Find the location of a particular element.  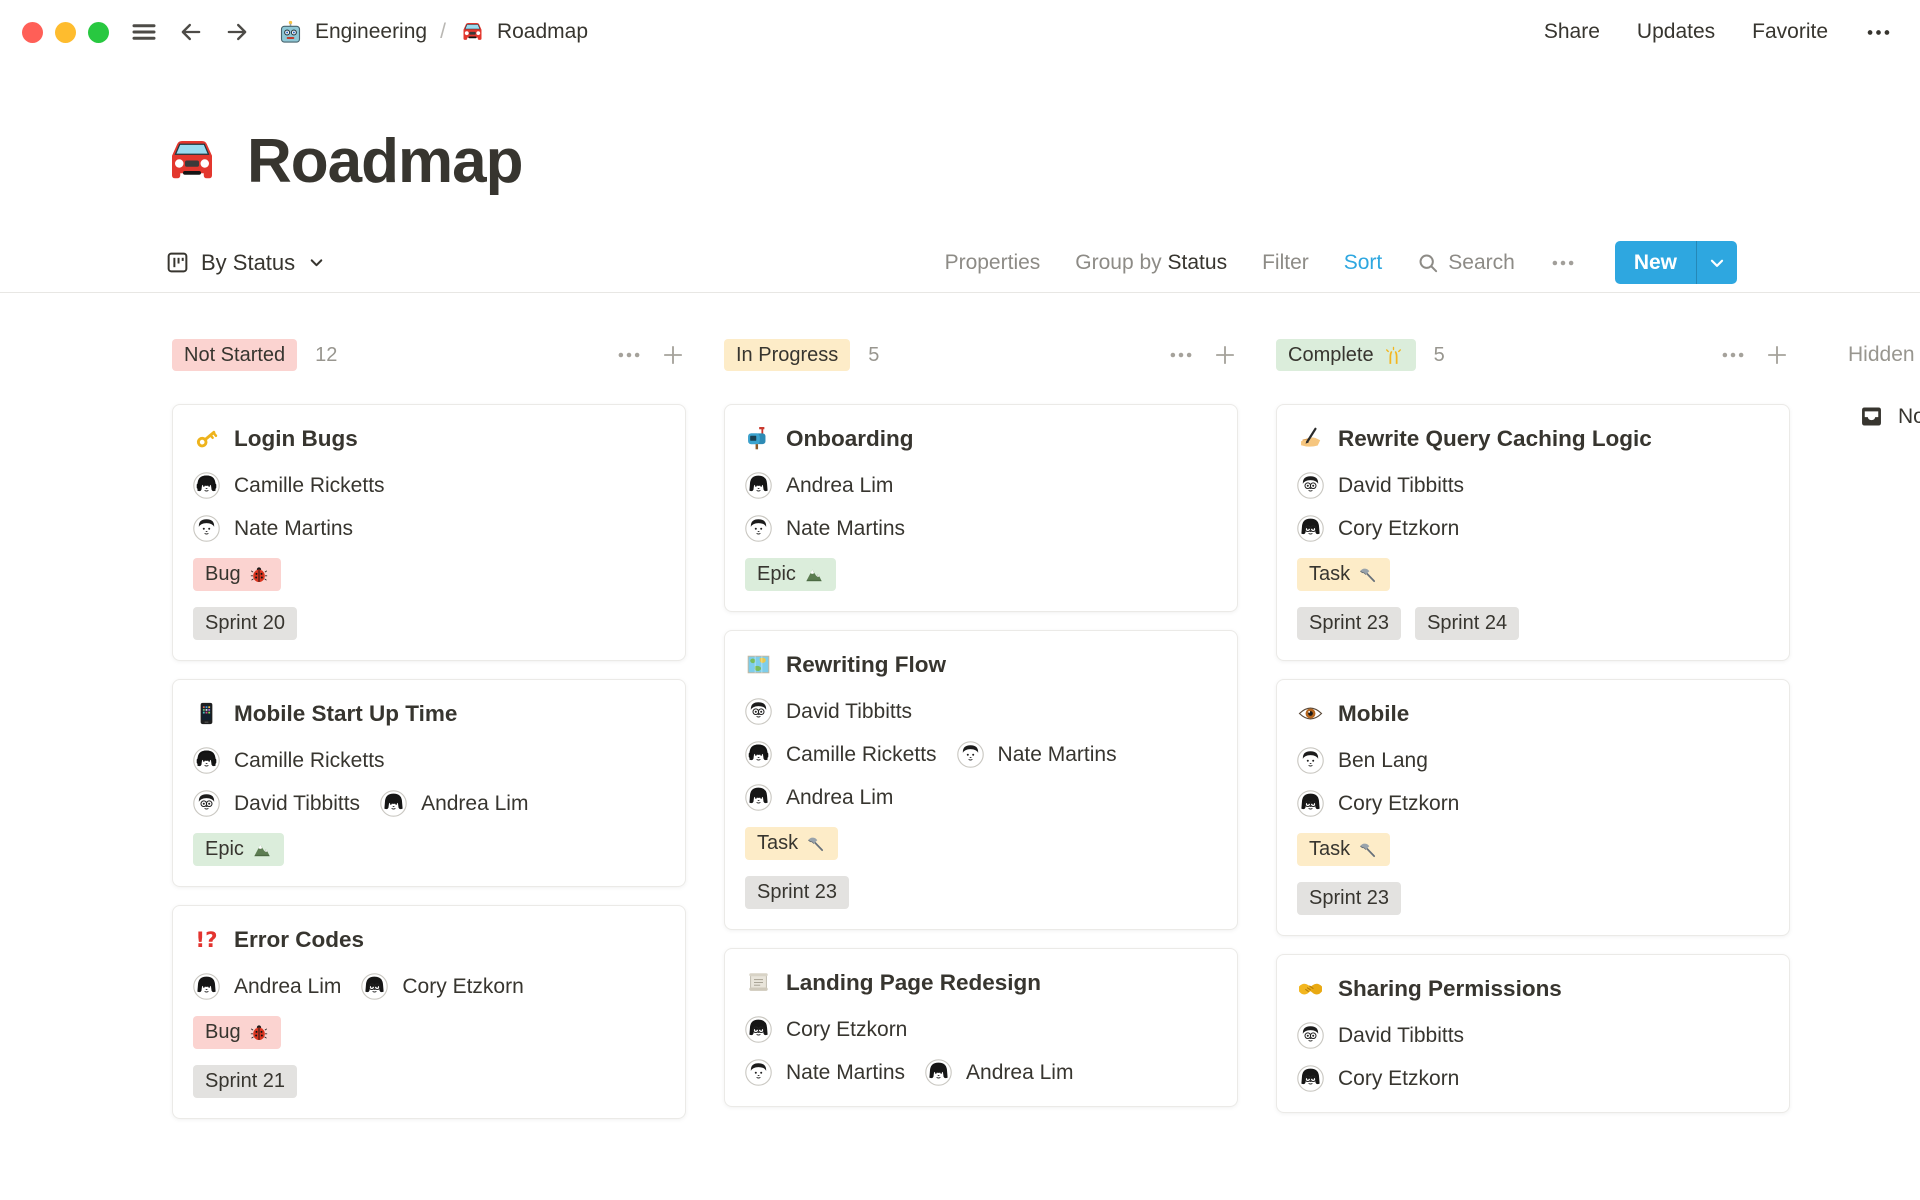

hidden-label: Hidden is located at coordinates (1884, 355).